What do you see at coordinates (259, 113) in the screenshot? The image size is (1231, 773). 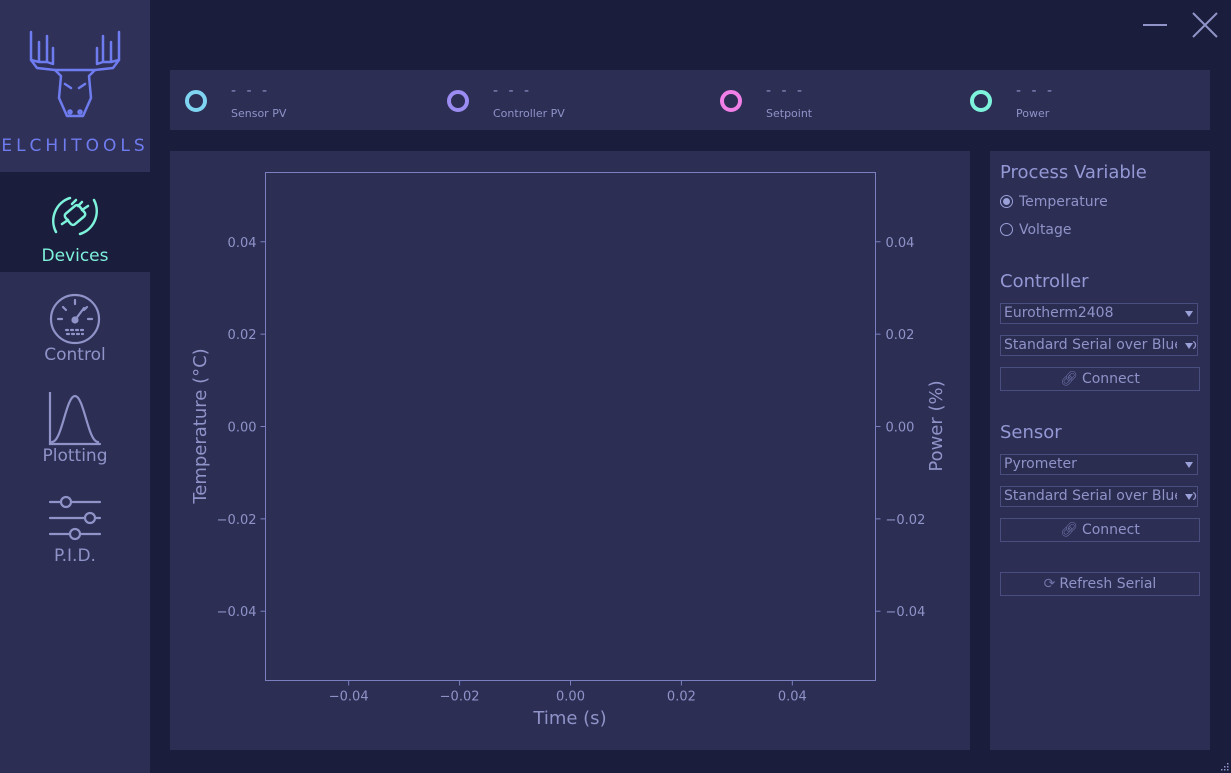 I see `readout-label: Sensor PV` at bounding box center [259, 113].